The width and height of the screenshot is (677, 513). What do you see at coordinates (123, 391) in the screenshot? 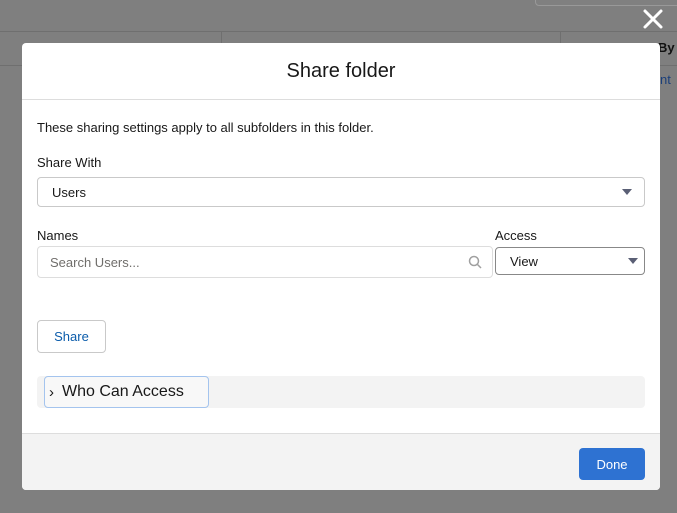
I see `who-can-access-label: Who Can Access` at bounding box center [123, 391].